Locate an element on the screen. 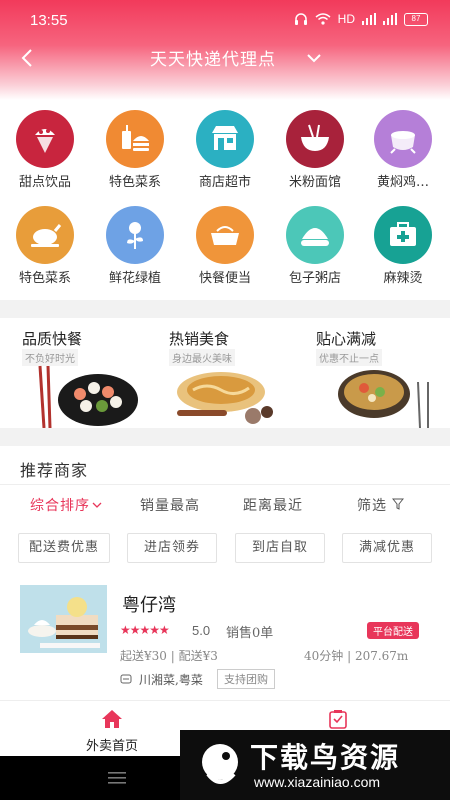 This screenshot has height=800, width=450. category-item: 米粉面馆 is located at coordinates (315, 150).